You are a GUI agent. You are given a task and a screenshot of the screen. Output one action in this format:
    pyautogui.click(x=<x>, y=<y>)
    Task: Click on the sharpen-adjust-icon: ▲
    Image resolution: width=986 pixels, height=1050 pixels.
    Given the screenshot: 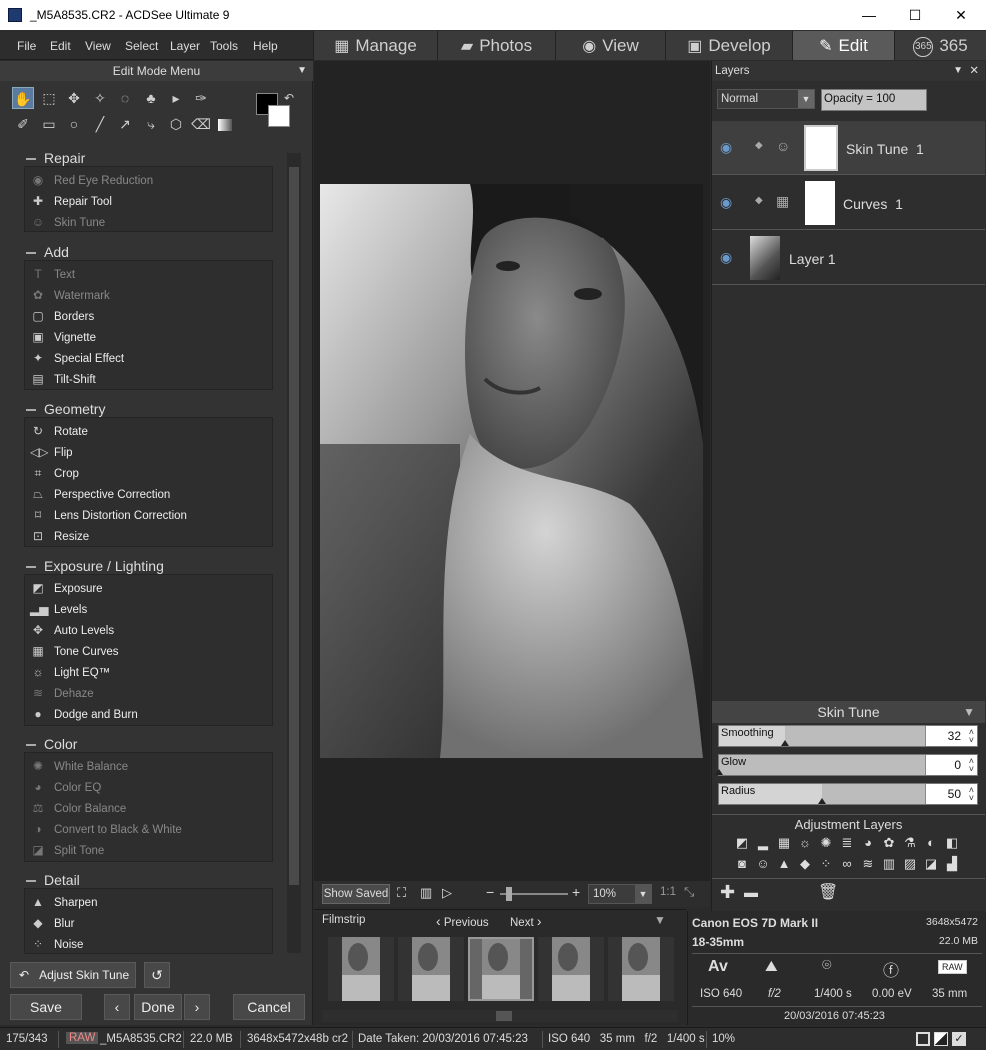 What is the action you would take?
    pyautogui.click(x=784, y=864)
    